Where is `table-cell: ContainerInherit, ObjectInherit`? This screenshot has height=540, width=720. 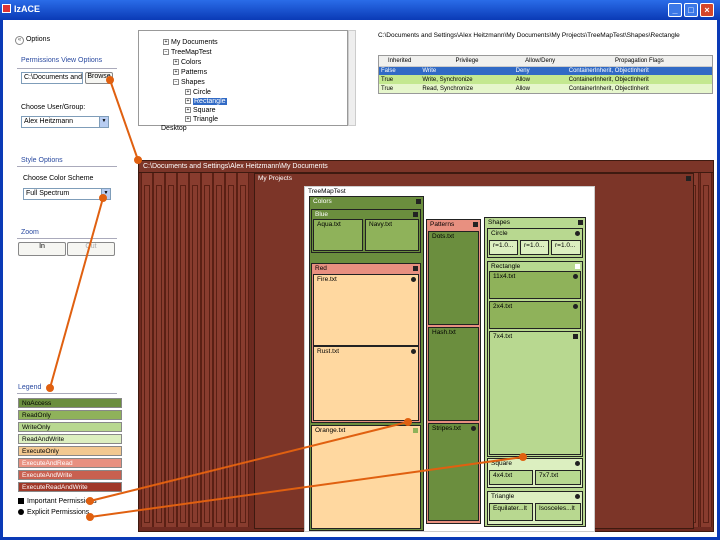 table-cell: ContainerInherit, ObjectInherit is located at coordinates (608, 79).